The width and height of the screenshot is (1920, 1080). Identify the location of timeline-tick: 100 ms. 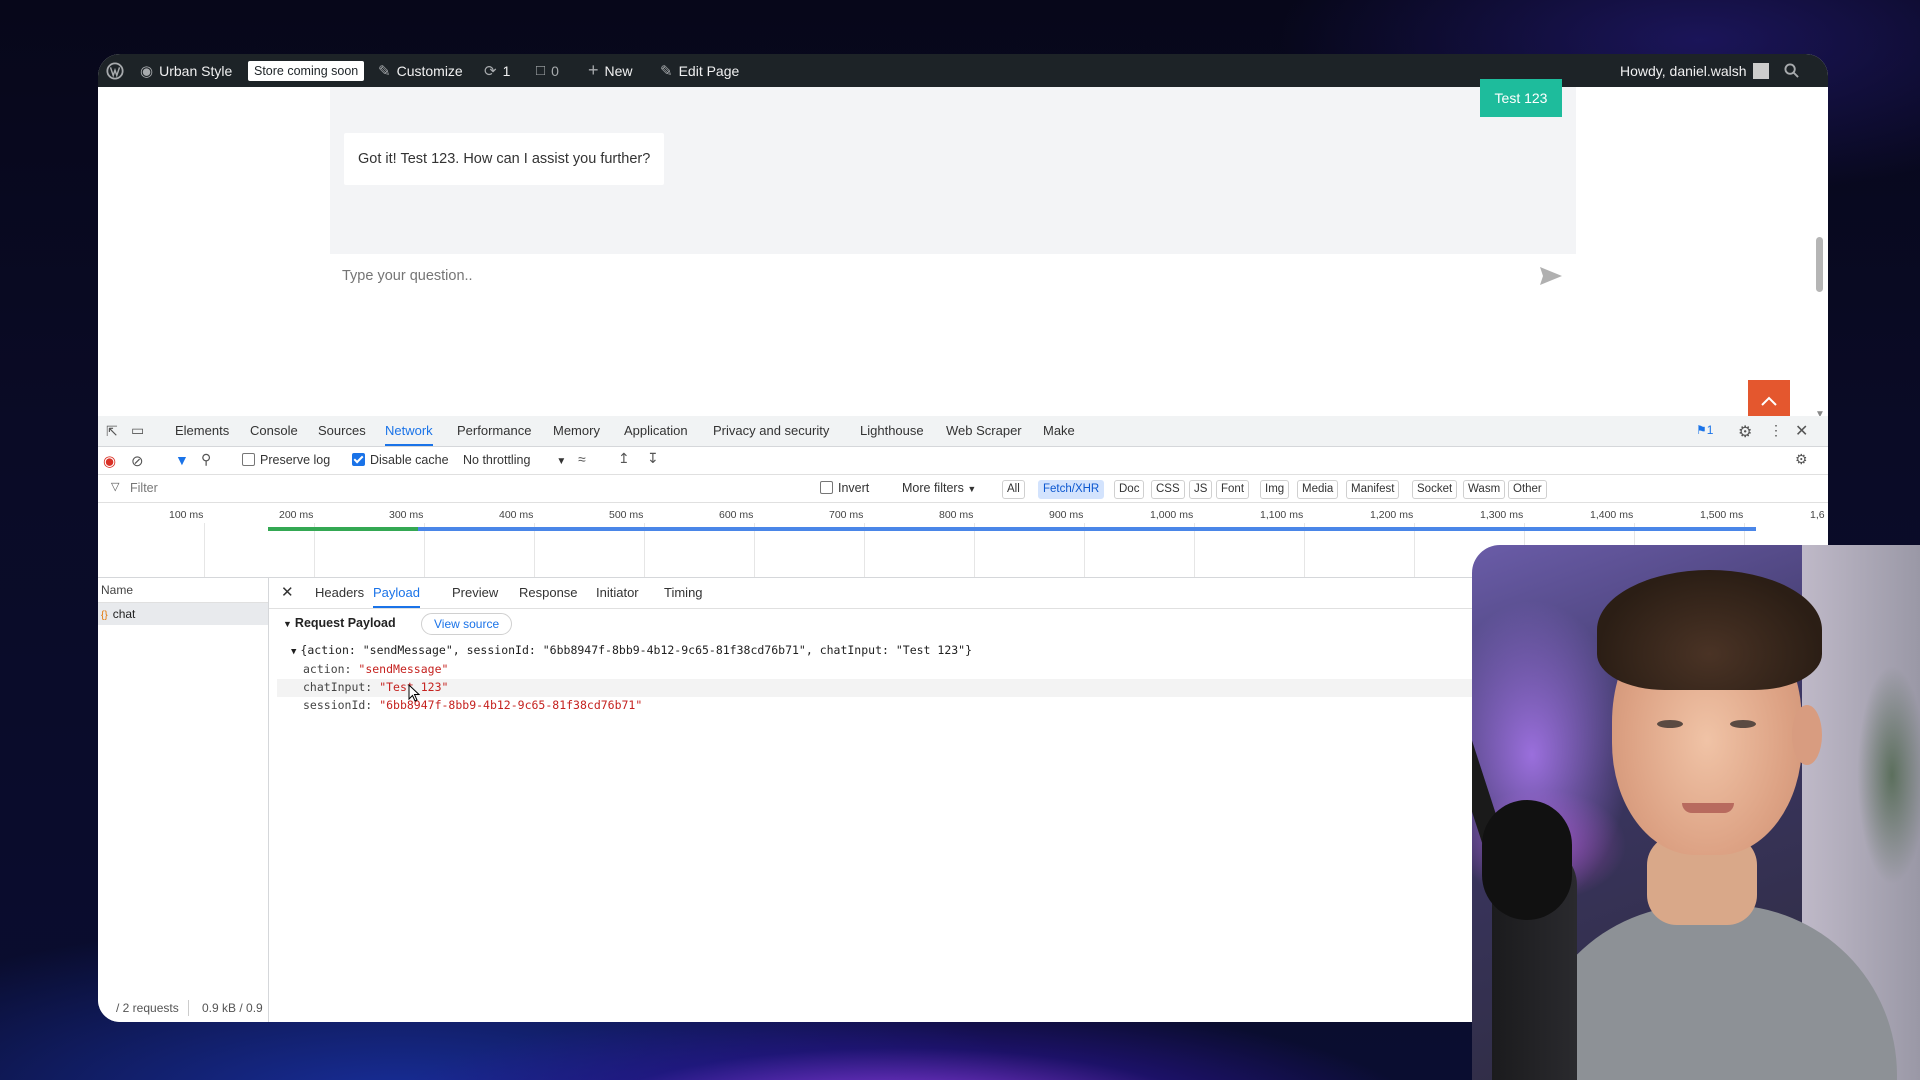
(186, 515).